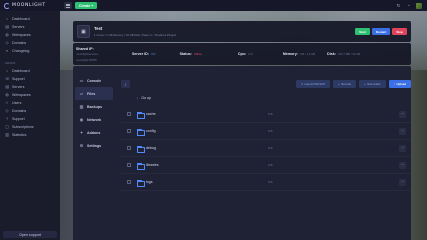 This screenshot has height=240, width=427. What do you see at coordinates (312, 84) in the screenshot?
I see `launch-winscp-button: ⇗ Launch WinSCP` at bounding box center [312, 84].